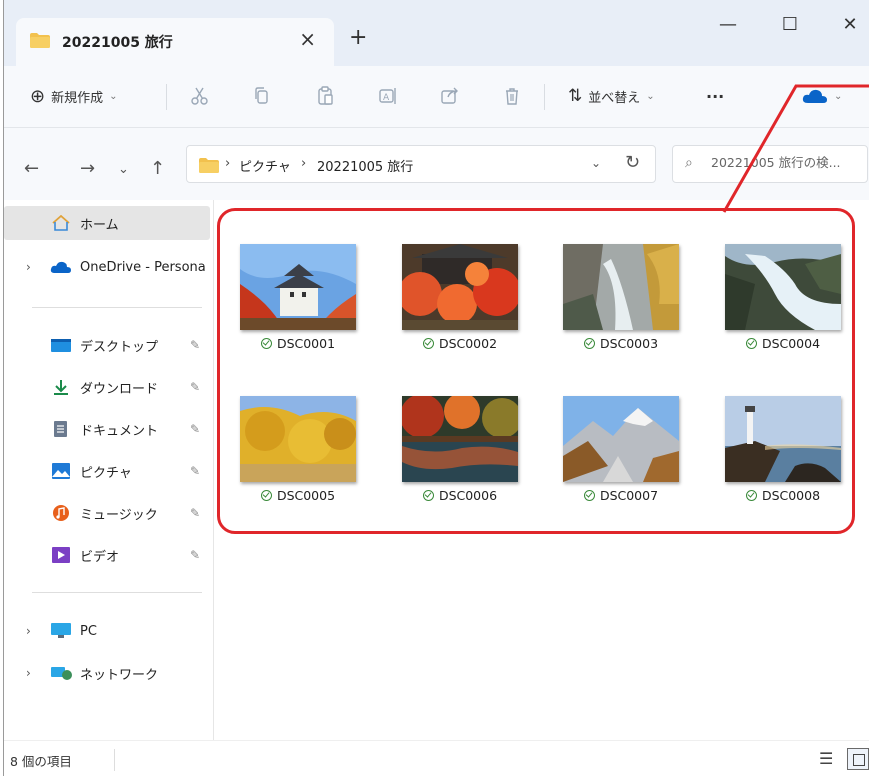 The height and width of the screenshot is (776, 869). I want to click on search-box: ⌕, so click(770, 164).